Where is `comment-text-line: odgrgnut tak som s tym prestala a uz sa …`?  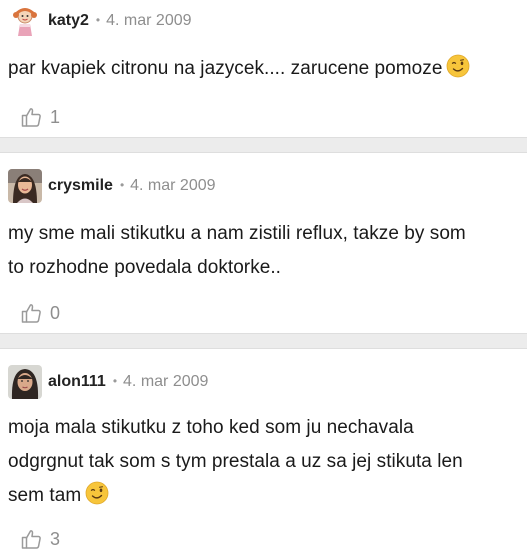 comment-text-line: odgrgnut tak som s tym prestala a uz sa … is located at coordinates (235, 461).